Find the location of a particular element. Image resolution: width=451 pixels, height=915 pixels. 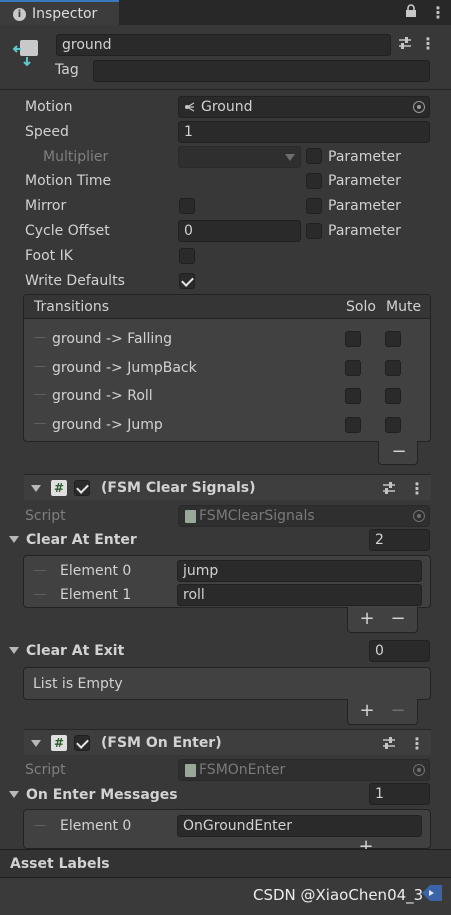

lock-icon is located at coordinates (411, 11).